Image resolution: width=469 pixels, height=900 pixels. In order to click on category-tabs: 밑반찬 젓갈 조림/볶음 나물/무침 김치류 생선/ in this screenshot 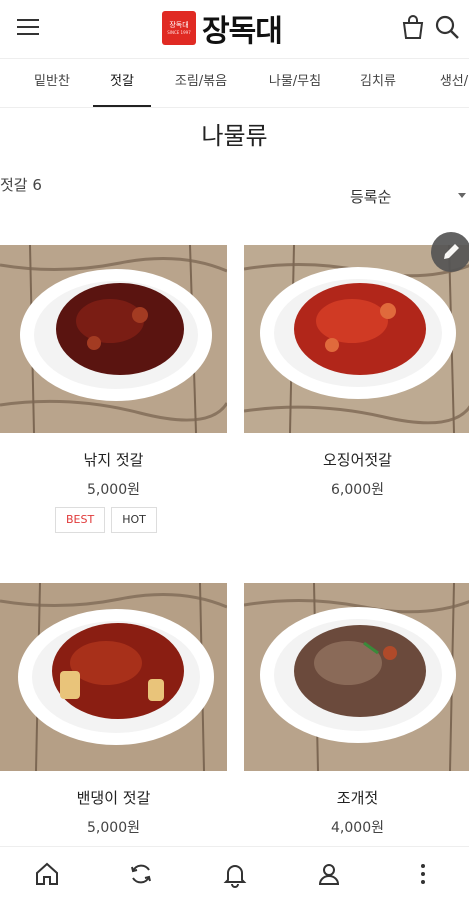, I will do `click(234, 83)`.